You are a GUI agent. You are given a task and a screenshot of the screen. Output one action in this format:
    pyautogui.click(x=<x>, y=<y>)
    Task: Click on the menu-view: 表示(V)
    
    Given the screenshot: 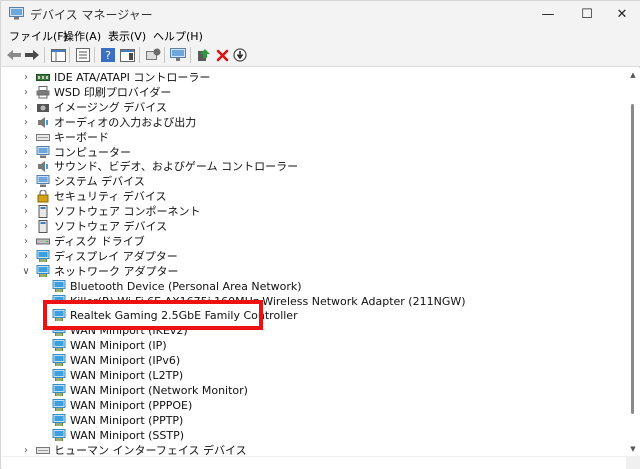 What is the action you would take?
    pyautogui.click(x=127, y=36)
    